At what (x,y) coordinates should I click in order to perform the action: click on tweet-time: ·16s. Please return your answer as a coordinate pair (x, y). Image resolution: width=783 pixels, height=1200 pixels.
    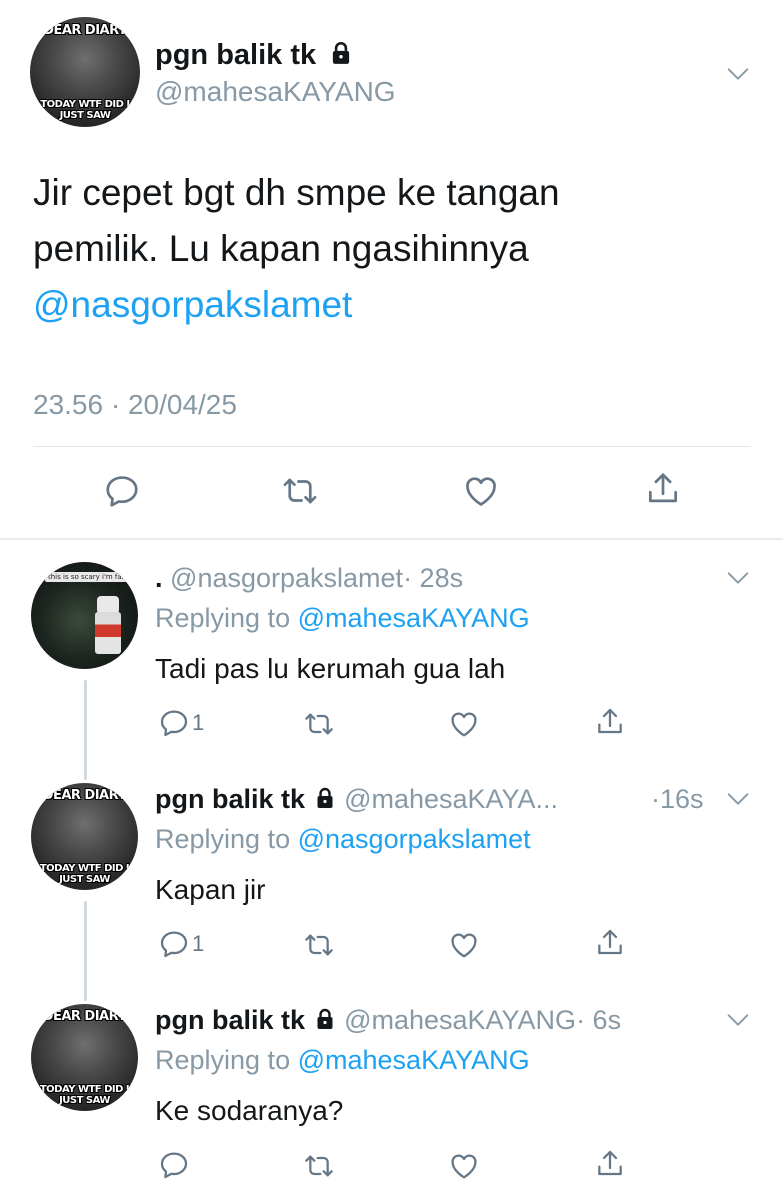
    Looking at the image, I should click on (677, 799).